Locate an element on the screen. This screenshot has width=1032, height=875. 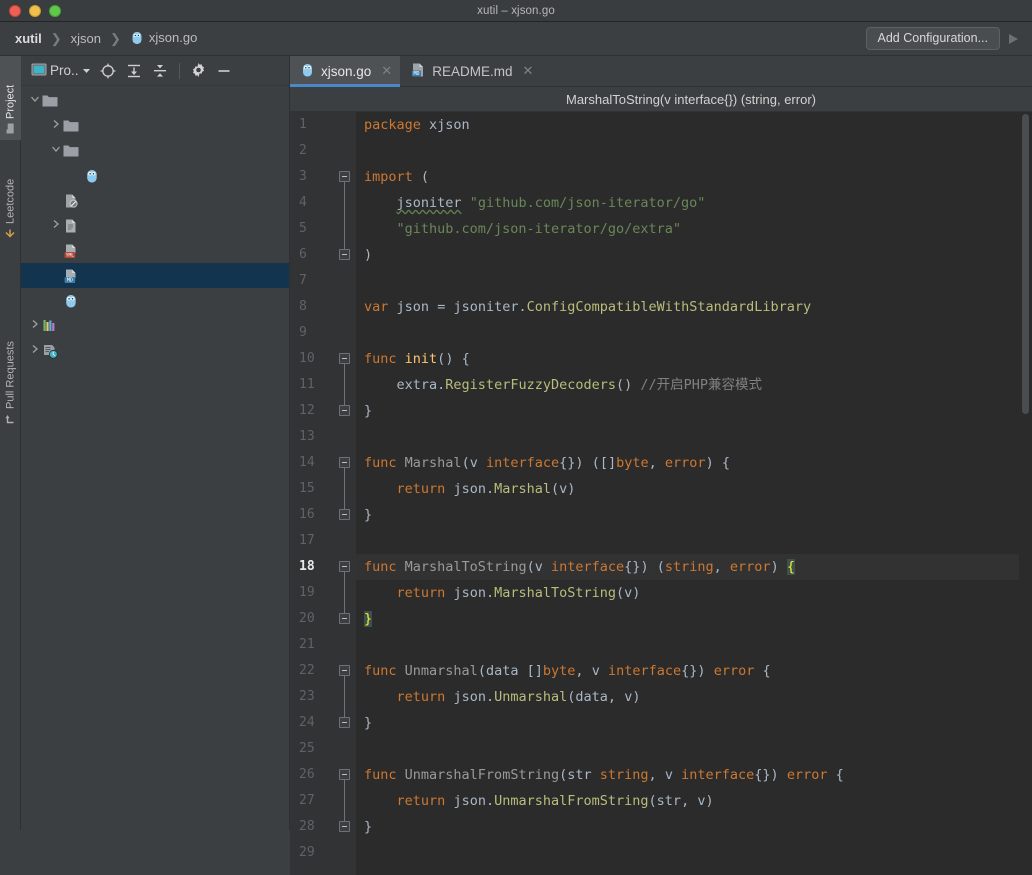
locate-file-button is located at coordinates (108, 71).